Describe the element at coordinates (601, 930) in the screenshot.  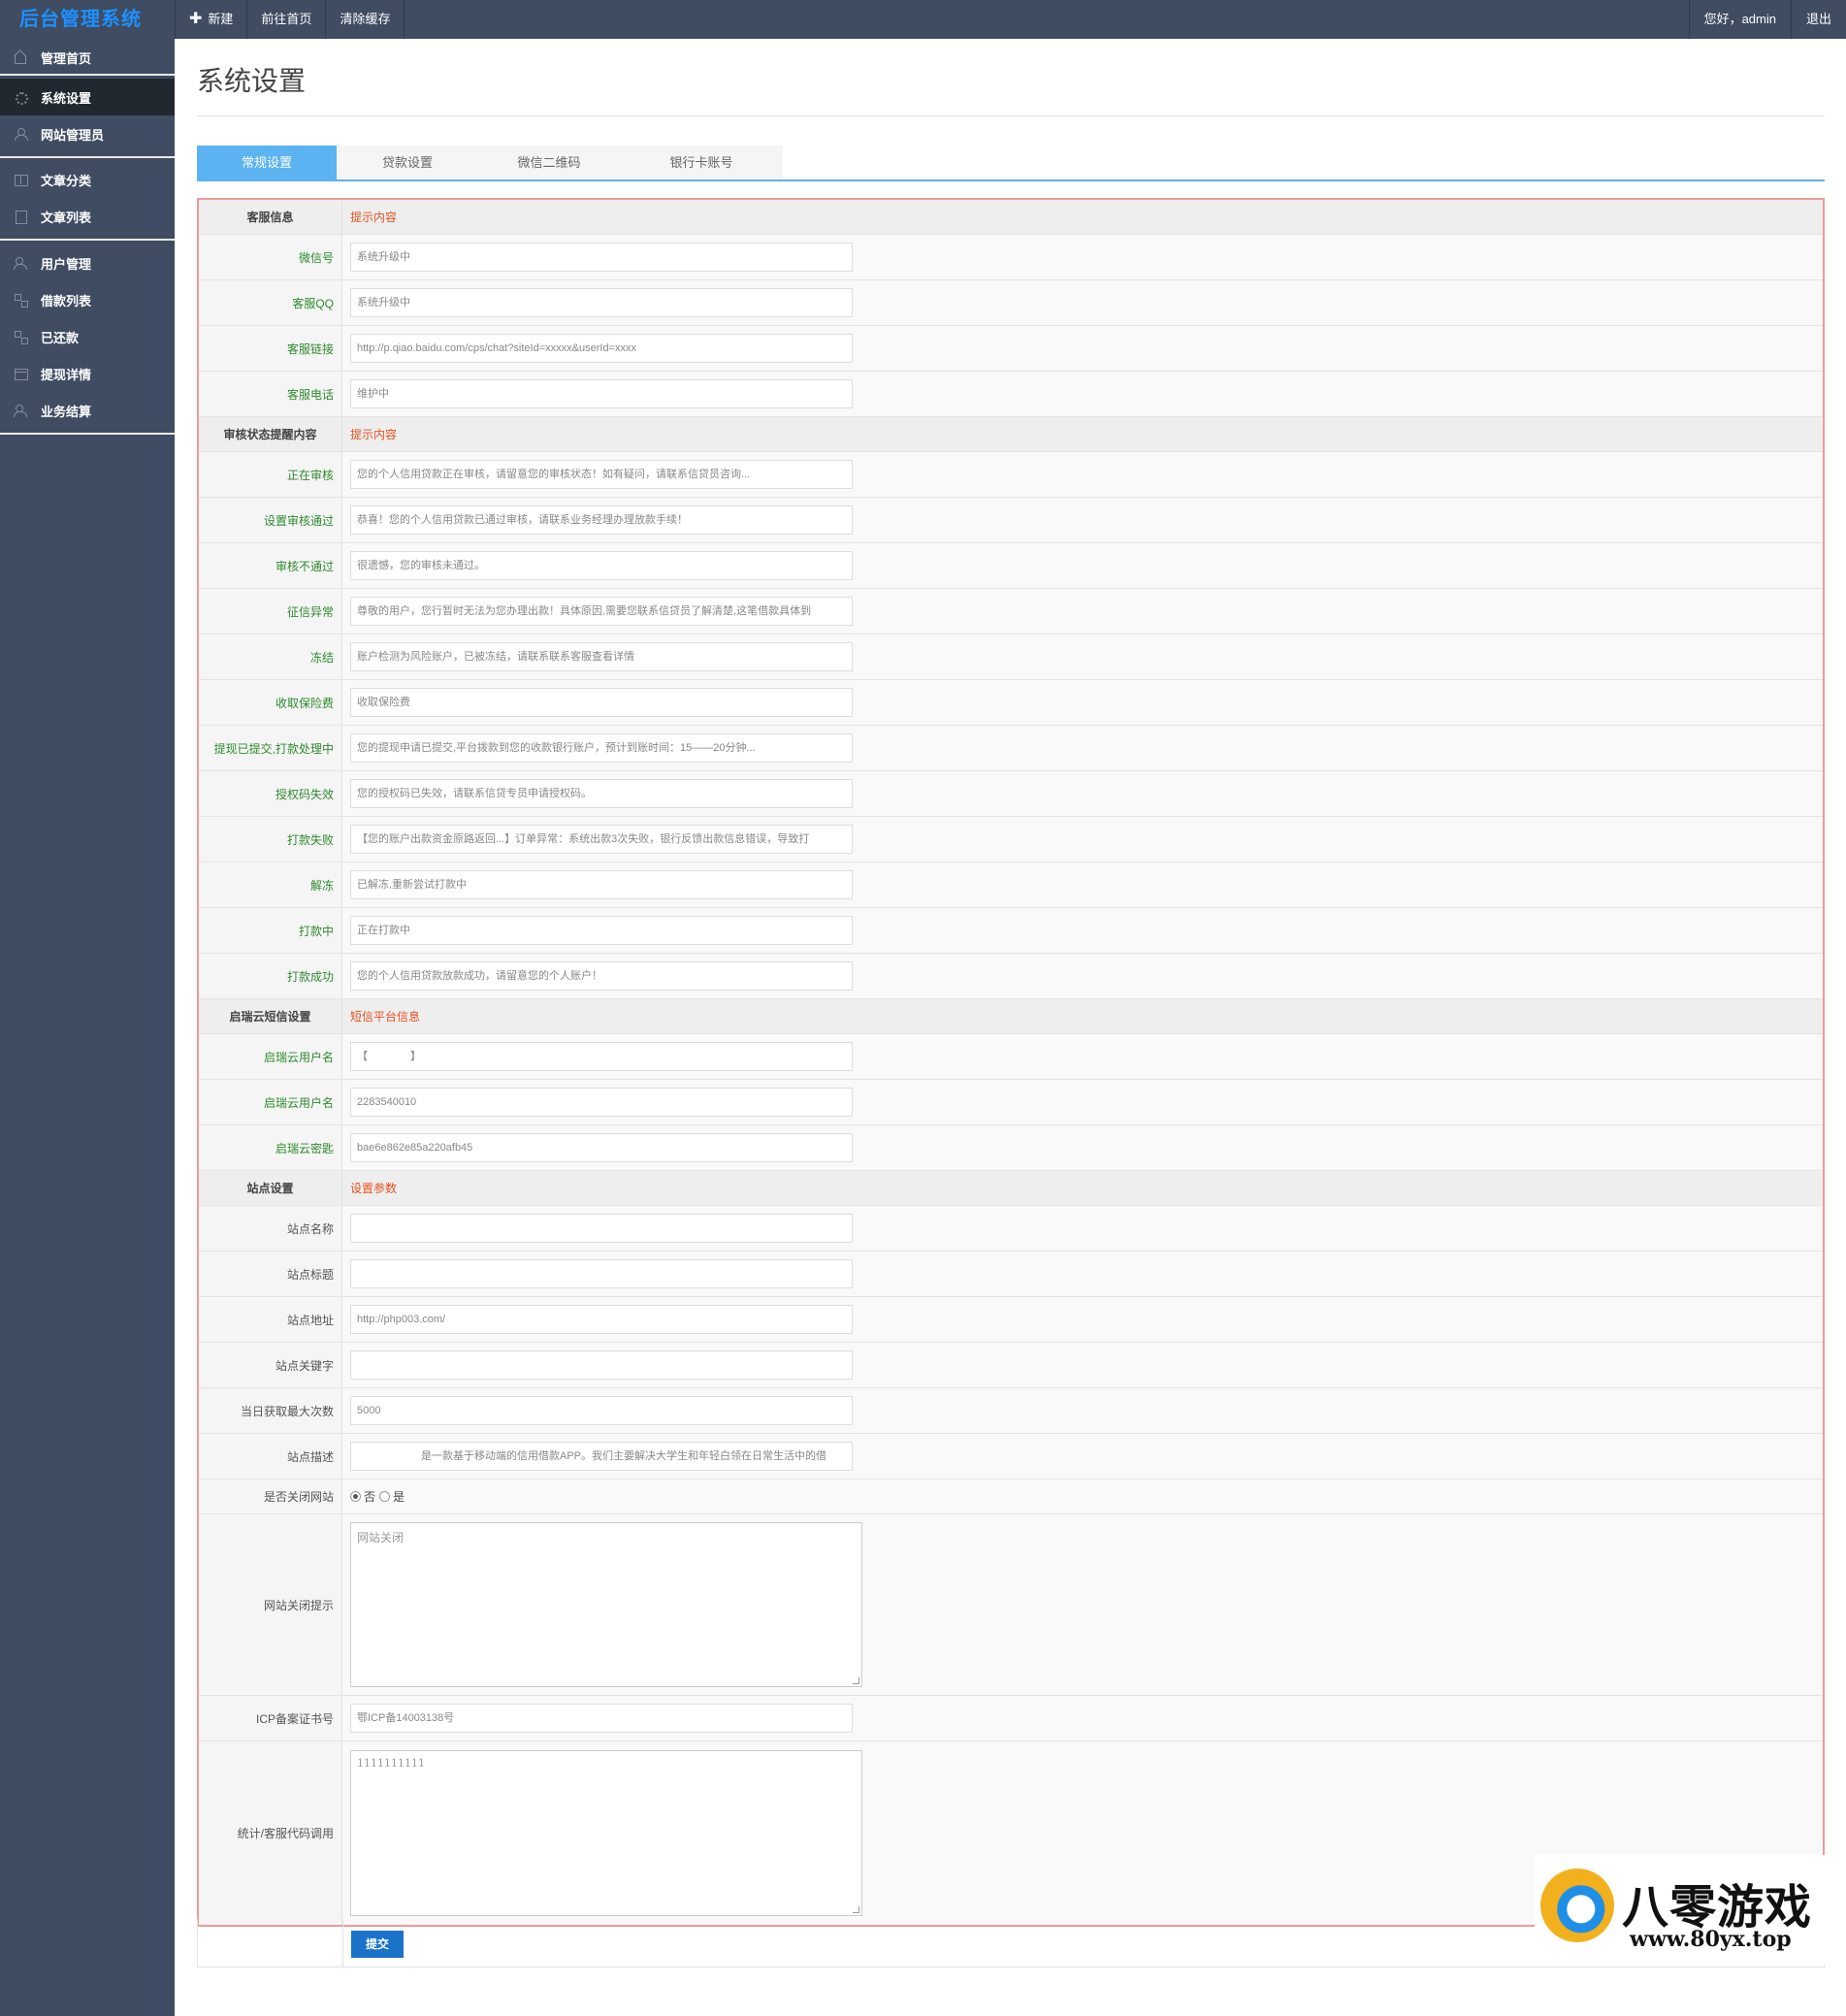
I see `paying-input: 正在打款中` at that location.